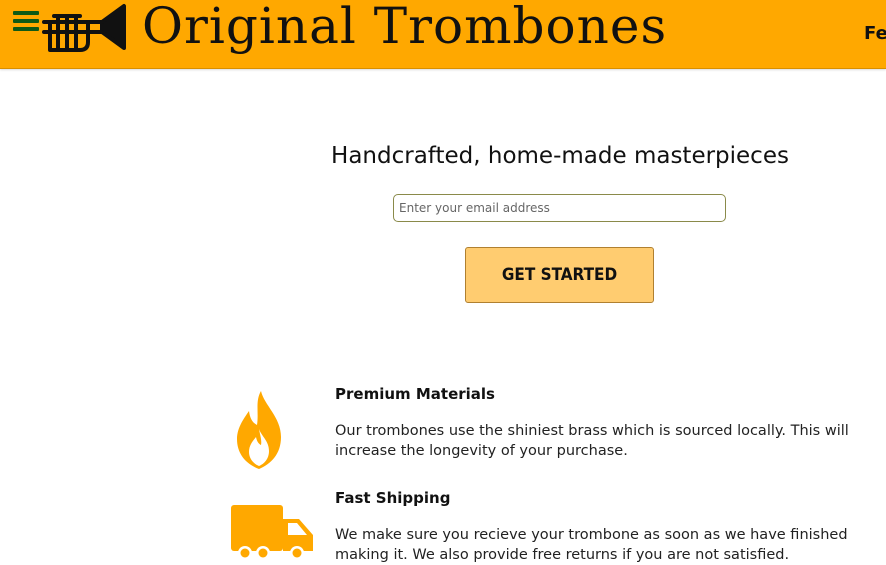 This screenshot has width=886, height=565. Describe the element at coordinates (415, 394) in the screenshot. I see `feature-title: Premium Materials` at that location.